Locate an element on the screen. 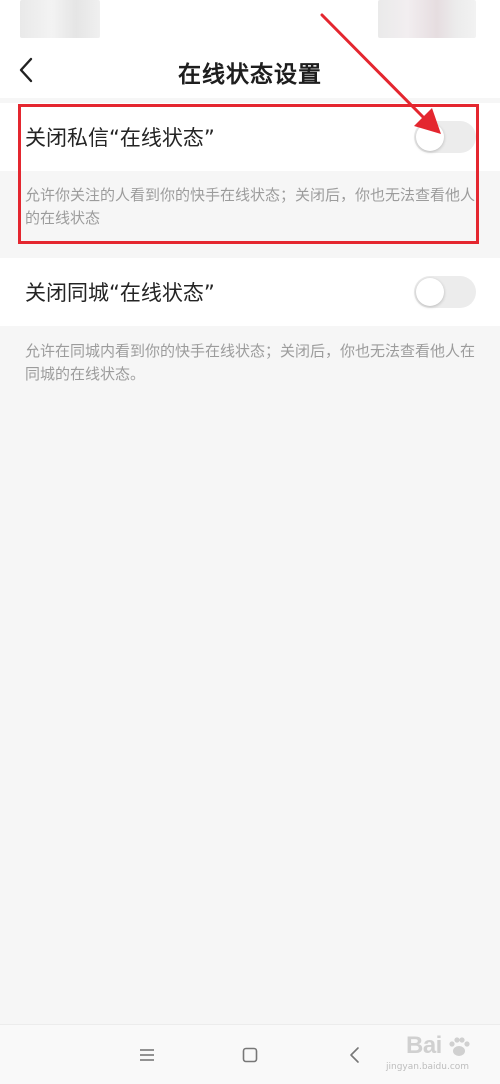 This screenshot has height=1084, width=500. back-nav-button is located at coordinates (355, 1055).